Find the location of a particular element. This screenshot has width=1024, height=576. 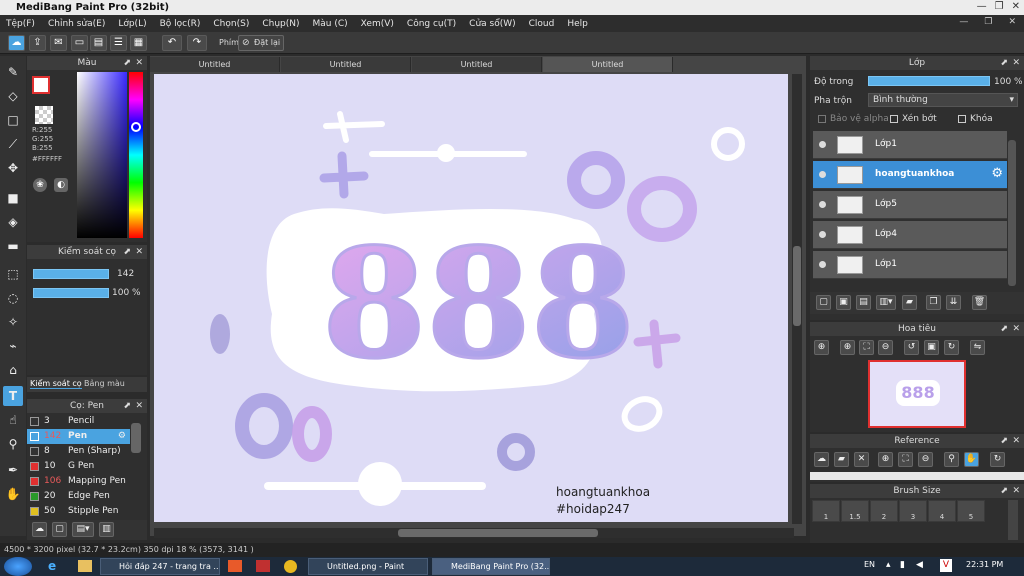

brush-item-pen-sharp: 8 Pen (Sharp) is located at coordinates (78, 451).